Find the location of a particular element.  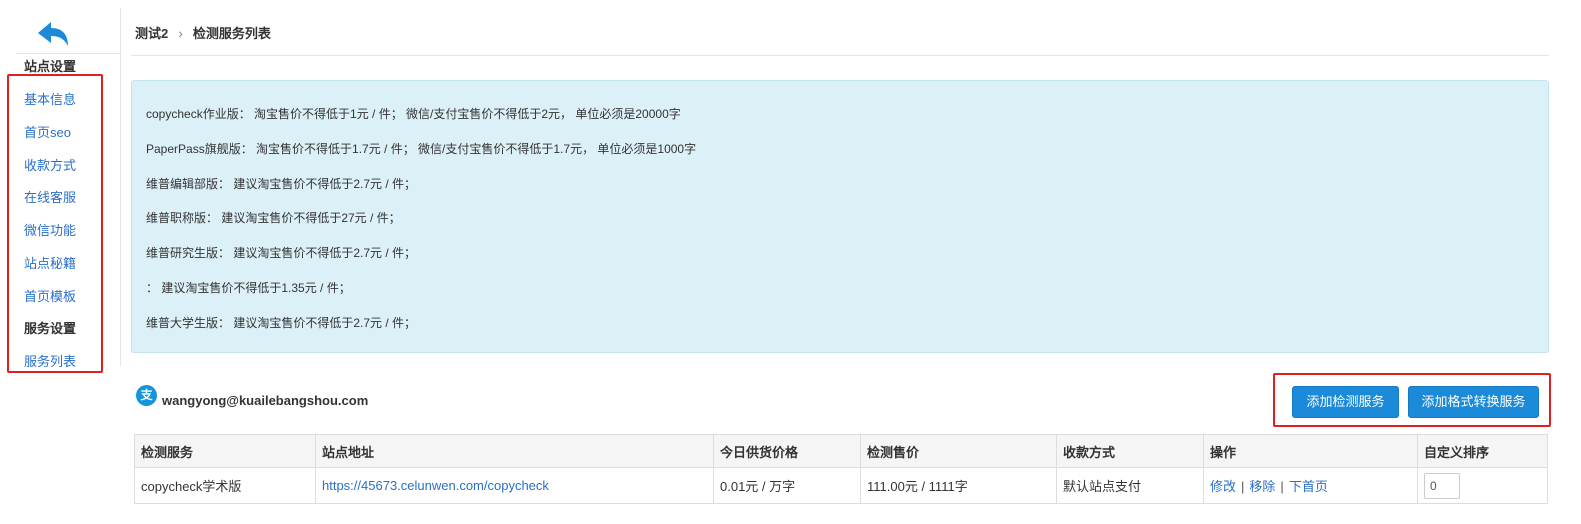

breadcrumb: 测试2 › 检测服务列表 is located at coordinates (203, 32).